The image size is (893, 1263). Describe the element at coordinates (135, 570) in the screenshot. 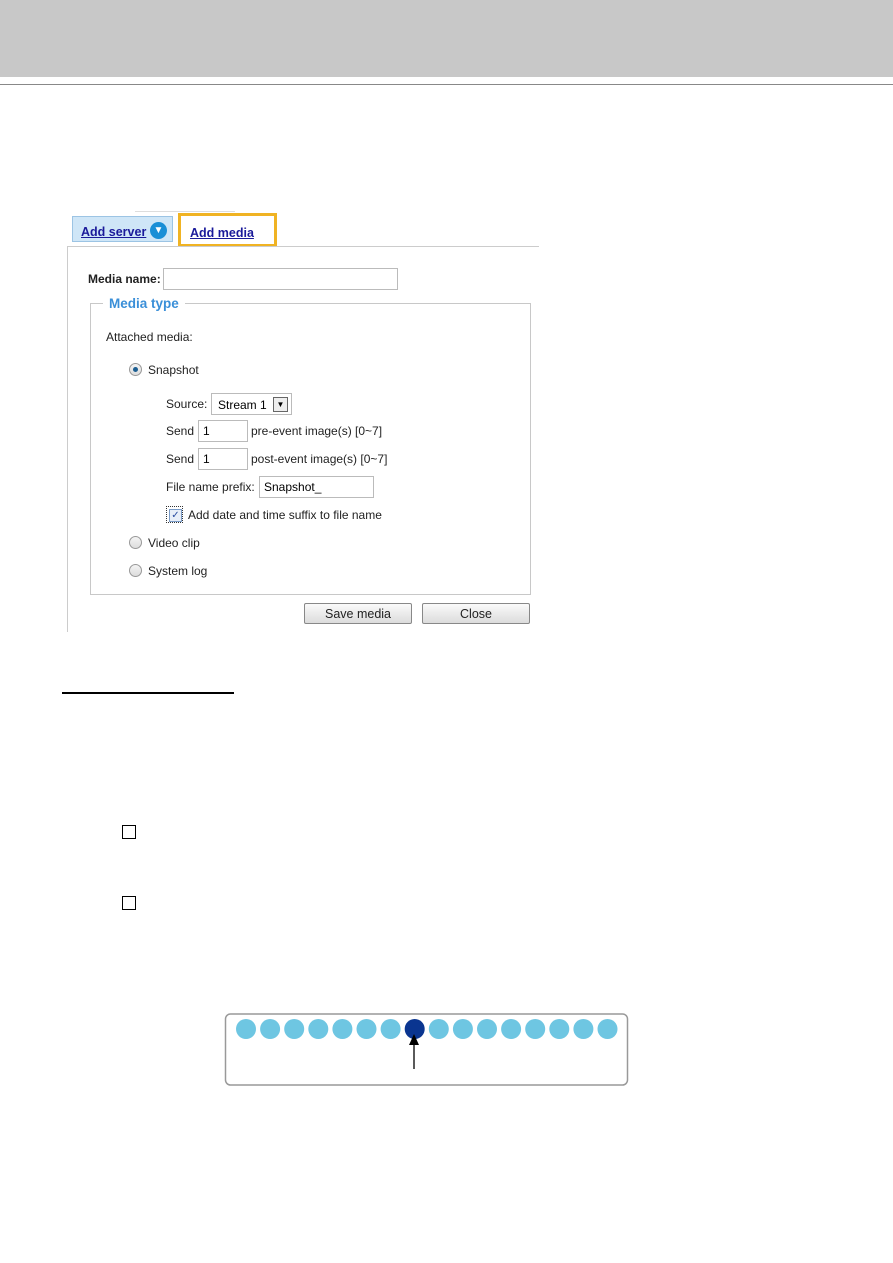

I see `system-log-radio` at that location.